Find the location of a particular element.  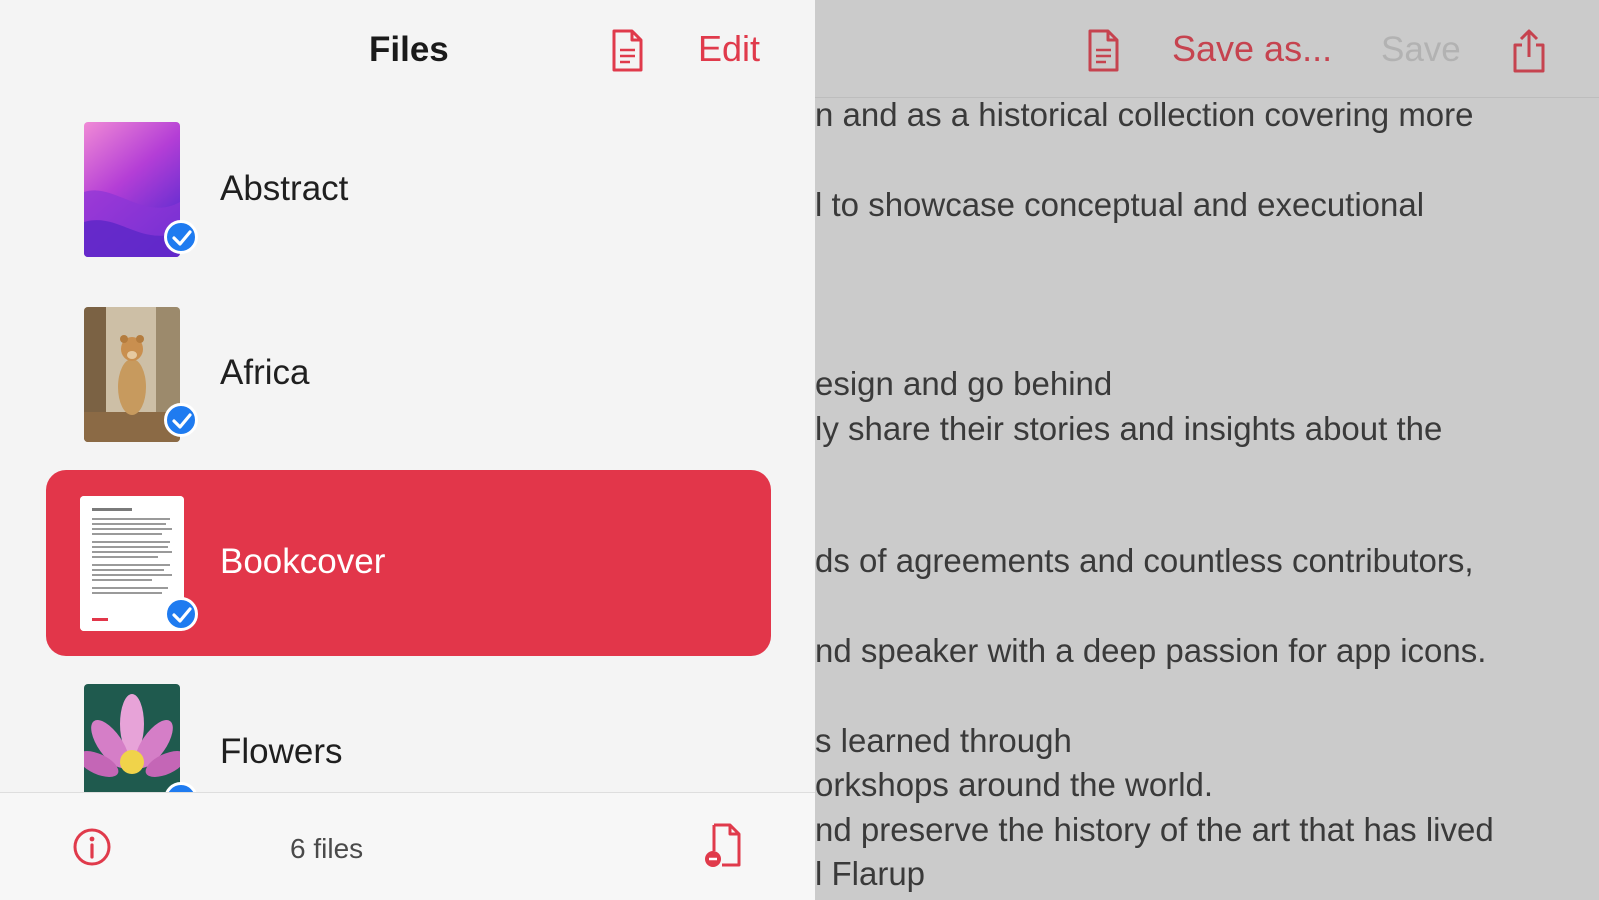

import-document-icon is located at coordinates (723, 846).